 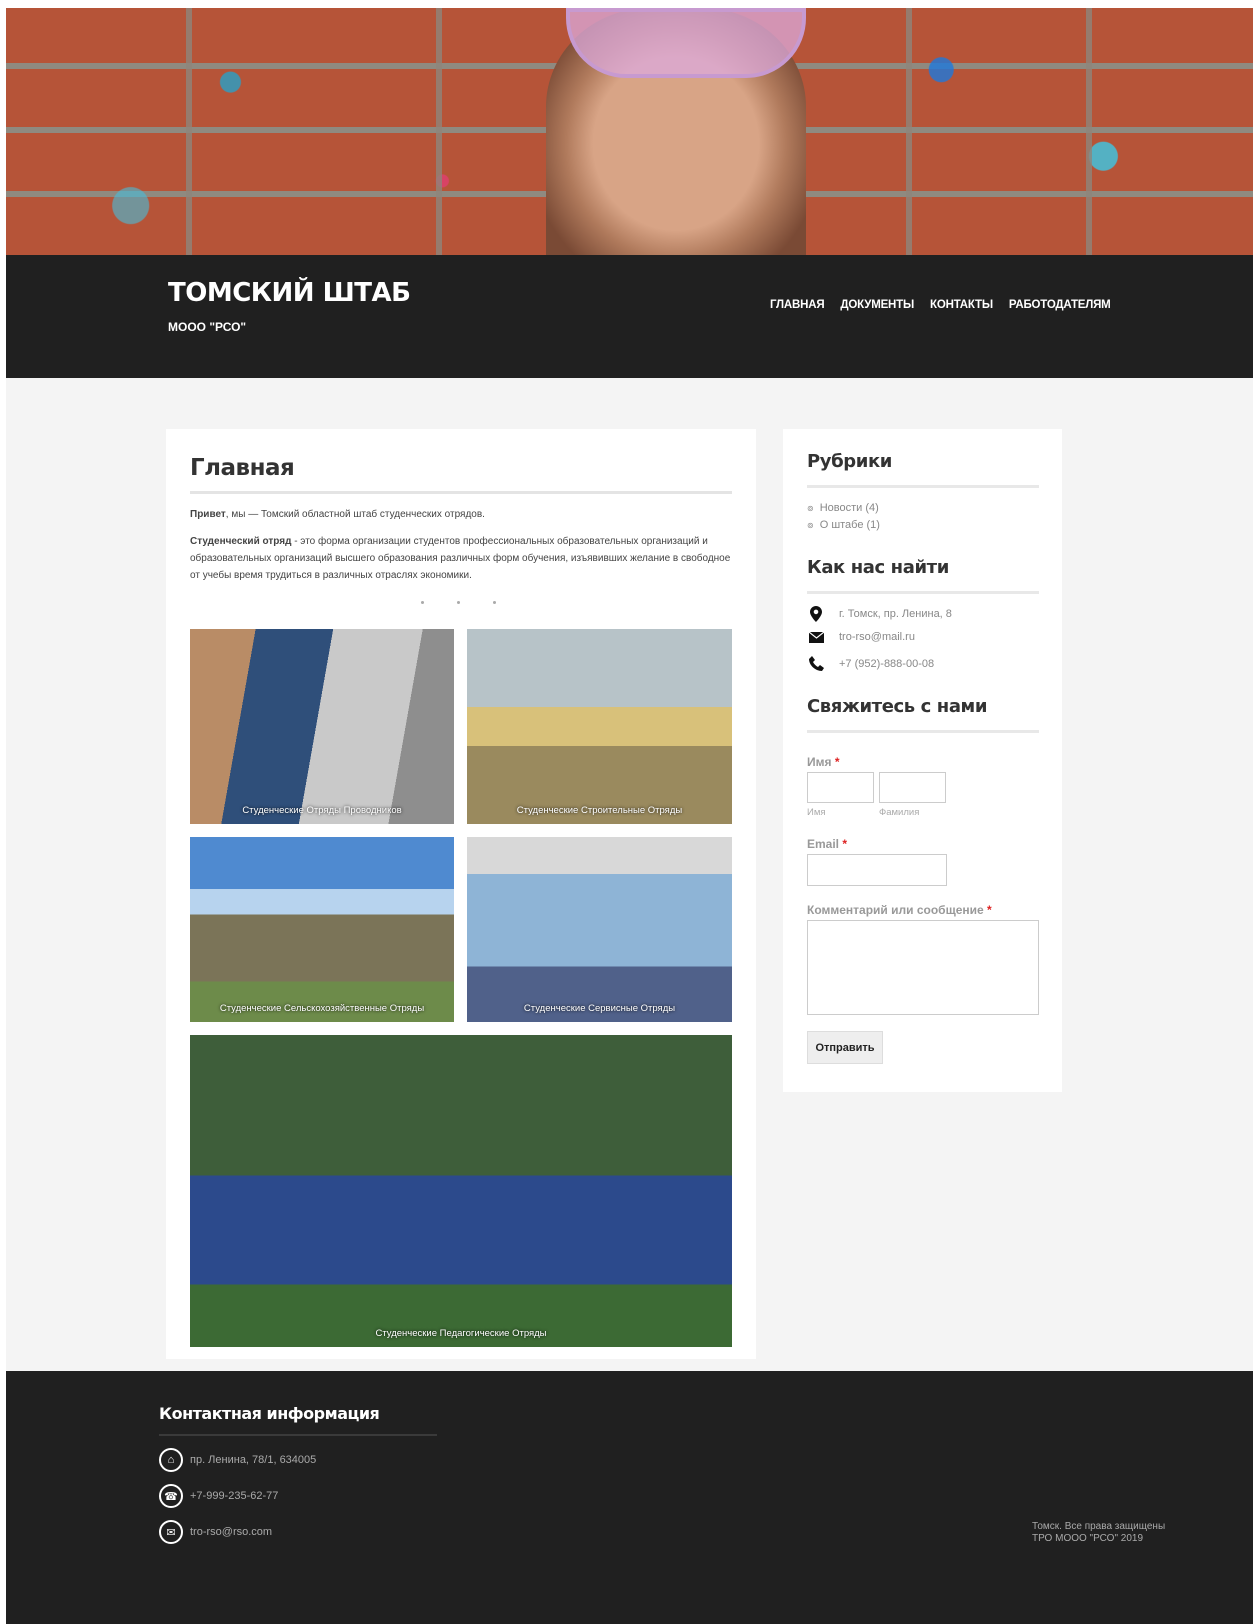 What do you see at coordinates (877, 870) in the screenshot?
I see `email-input` at bounding box center [877, 870].